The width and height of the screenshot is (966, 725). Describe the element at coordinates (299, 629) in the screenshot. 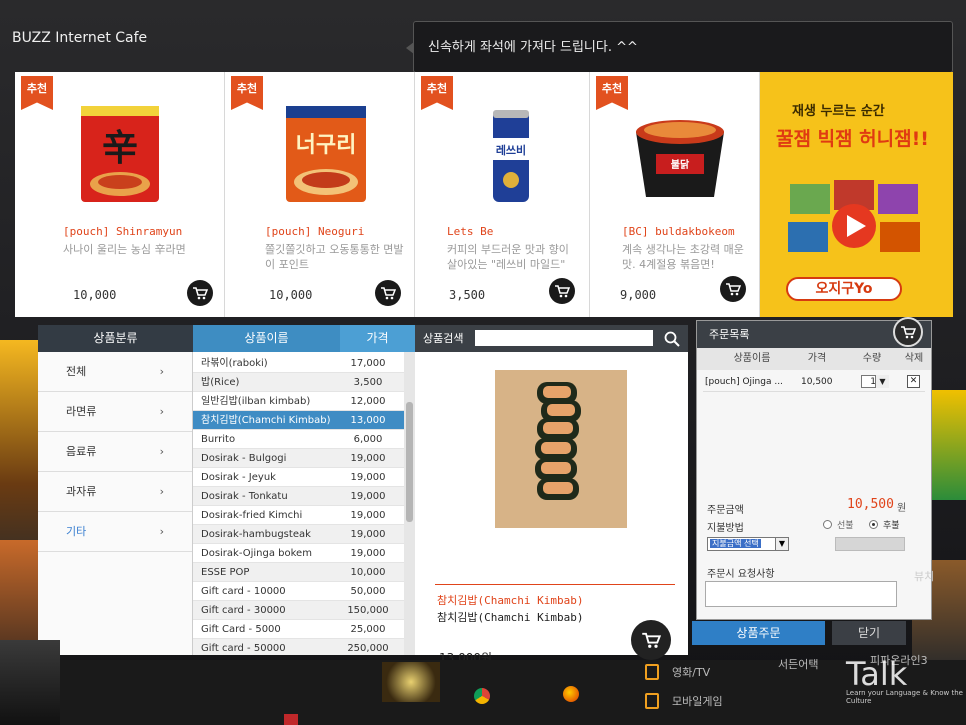

I see `product-row: Gift Card - 5000 25,000` at that location.